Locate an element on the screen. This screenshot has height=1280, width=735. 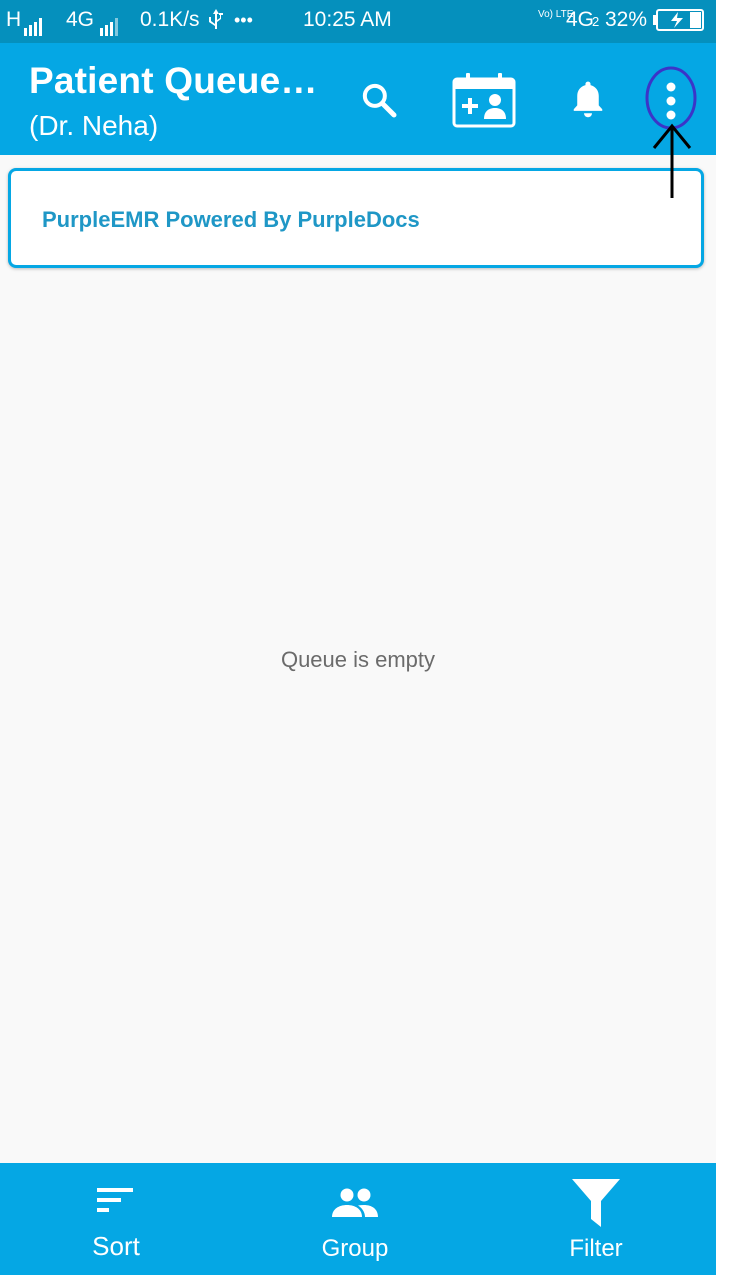
more-options-button is located at coordinates (671, 101).